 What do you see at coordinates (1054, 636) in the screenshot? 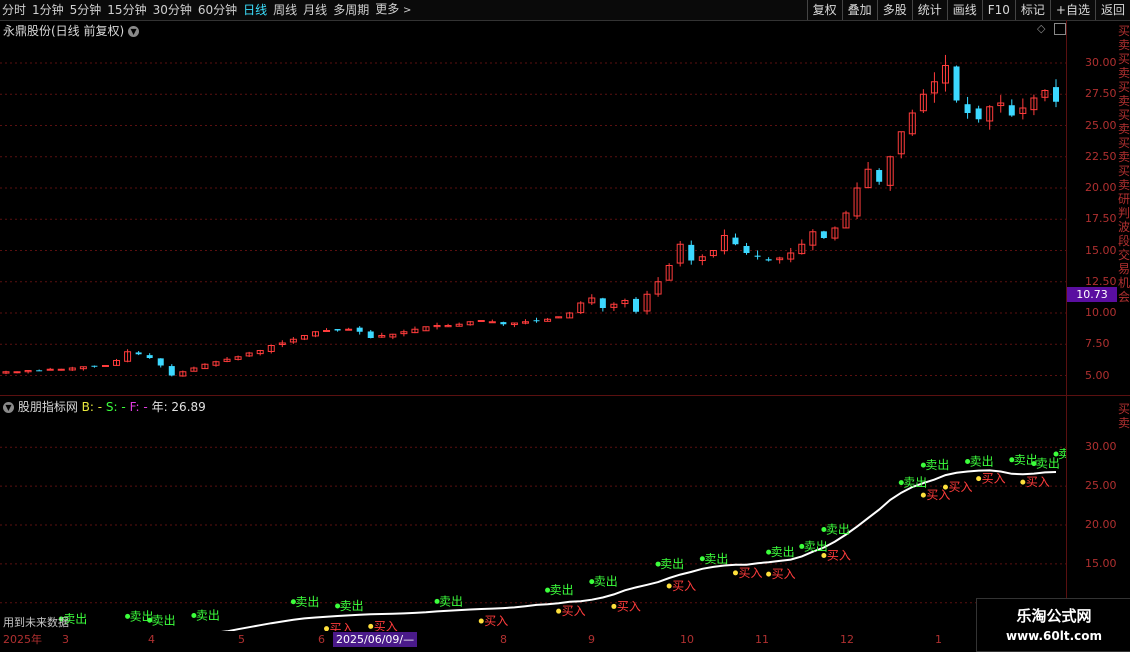
I see `watermark-url: www.60lt.com` at bounding box center [1054, 636].